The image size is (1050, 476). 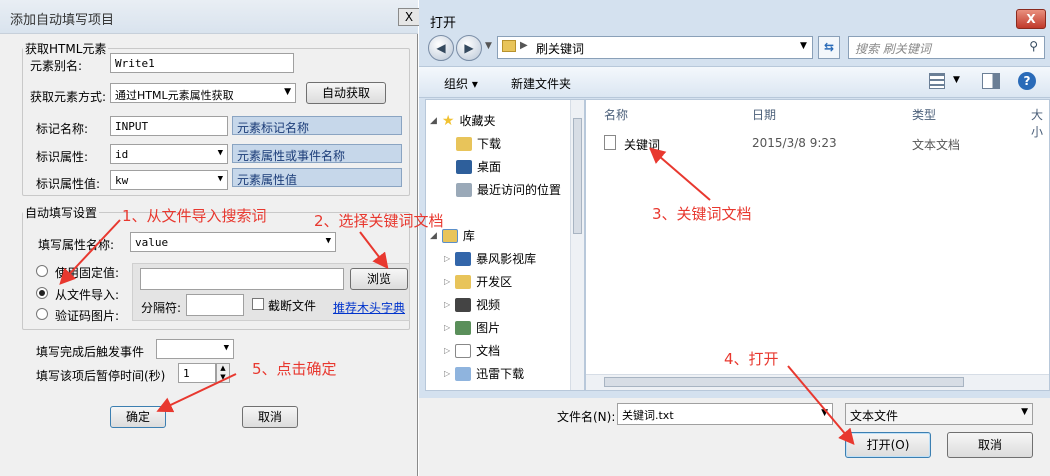 What do you see at coordinates (194, 216) in the screenshot?
I see `annotation-step1: 1、从文件导入搜索词` at bounding box center [194, 216].